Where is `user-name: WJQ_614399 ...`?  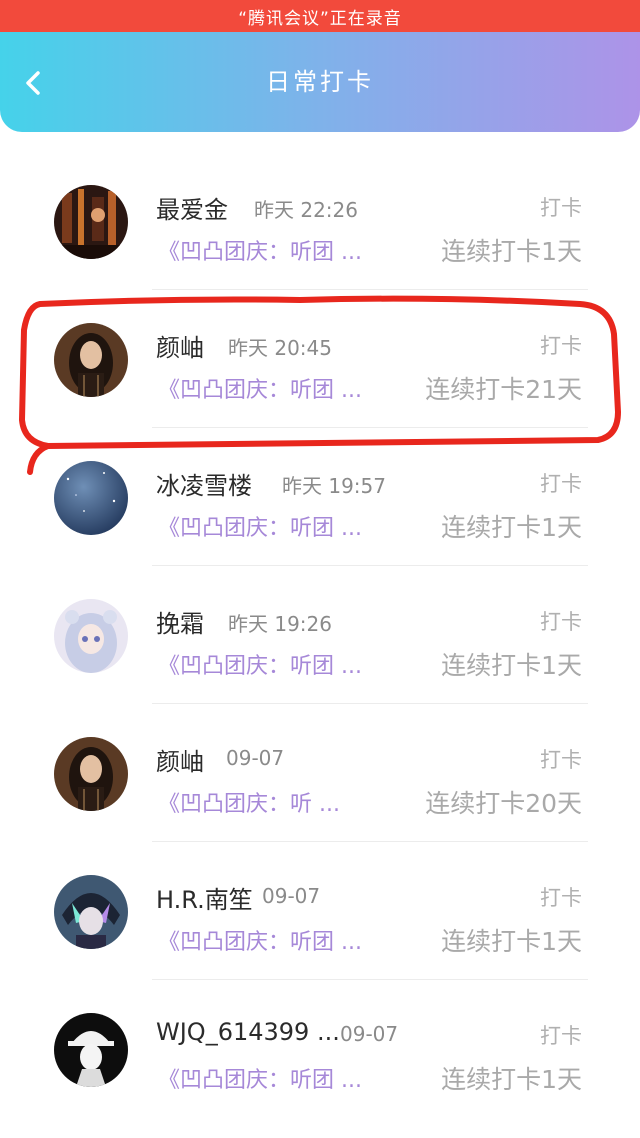
user-name: WJQ_614399 ... is located at coordinates (248, 1032).